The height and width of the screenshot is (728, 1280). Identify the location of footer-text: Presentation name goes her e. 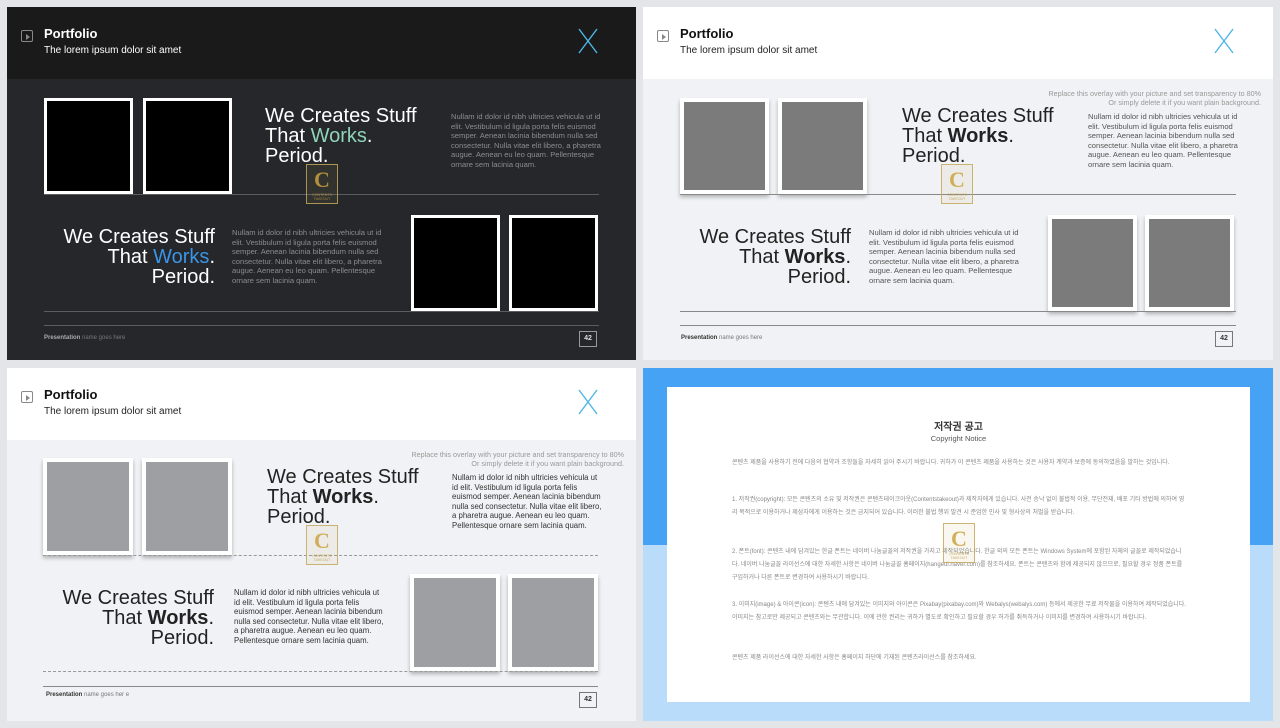
(88, 695).